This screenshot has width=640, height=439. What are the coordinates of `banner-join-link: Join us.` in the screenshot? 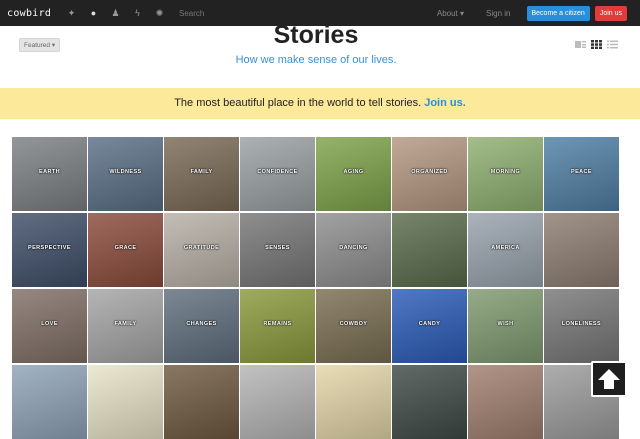 It's located at (445, 103).